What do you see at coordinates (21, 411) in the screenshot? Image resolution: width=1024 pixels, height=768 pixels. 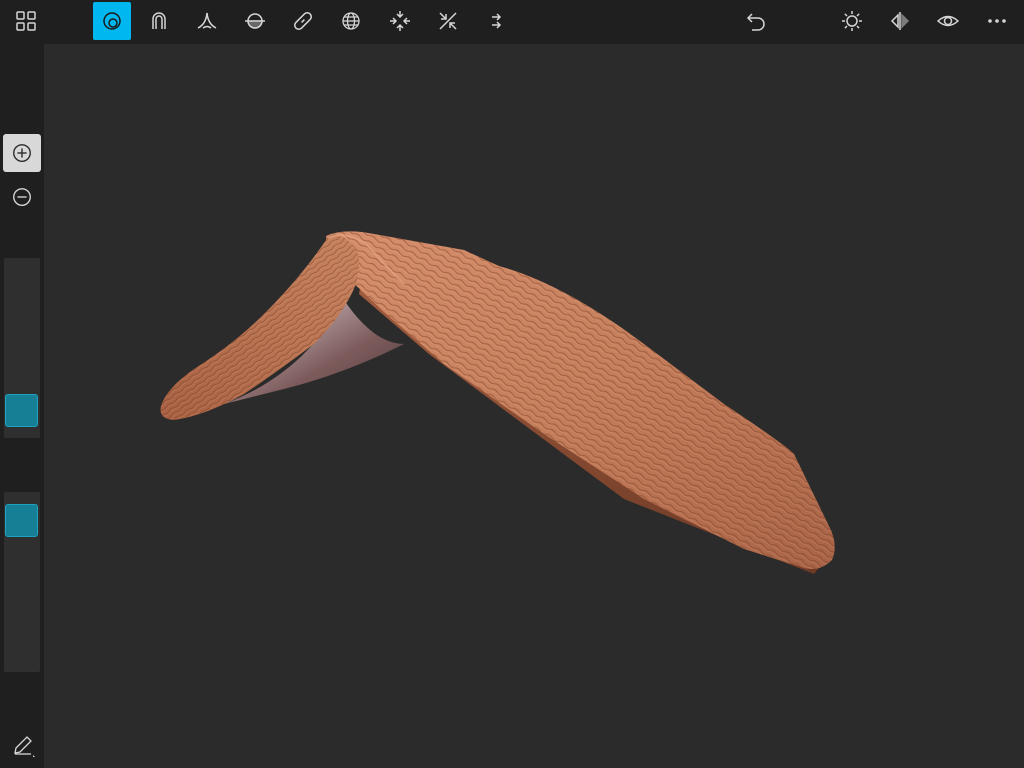 I see `brush-size-handle` at bounding box center [21, 411].